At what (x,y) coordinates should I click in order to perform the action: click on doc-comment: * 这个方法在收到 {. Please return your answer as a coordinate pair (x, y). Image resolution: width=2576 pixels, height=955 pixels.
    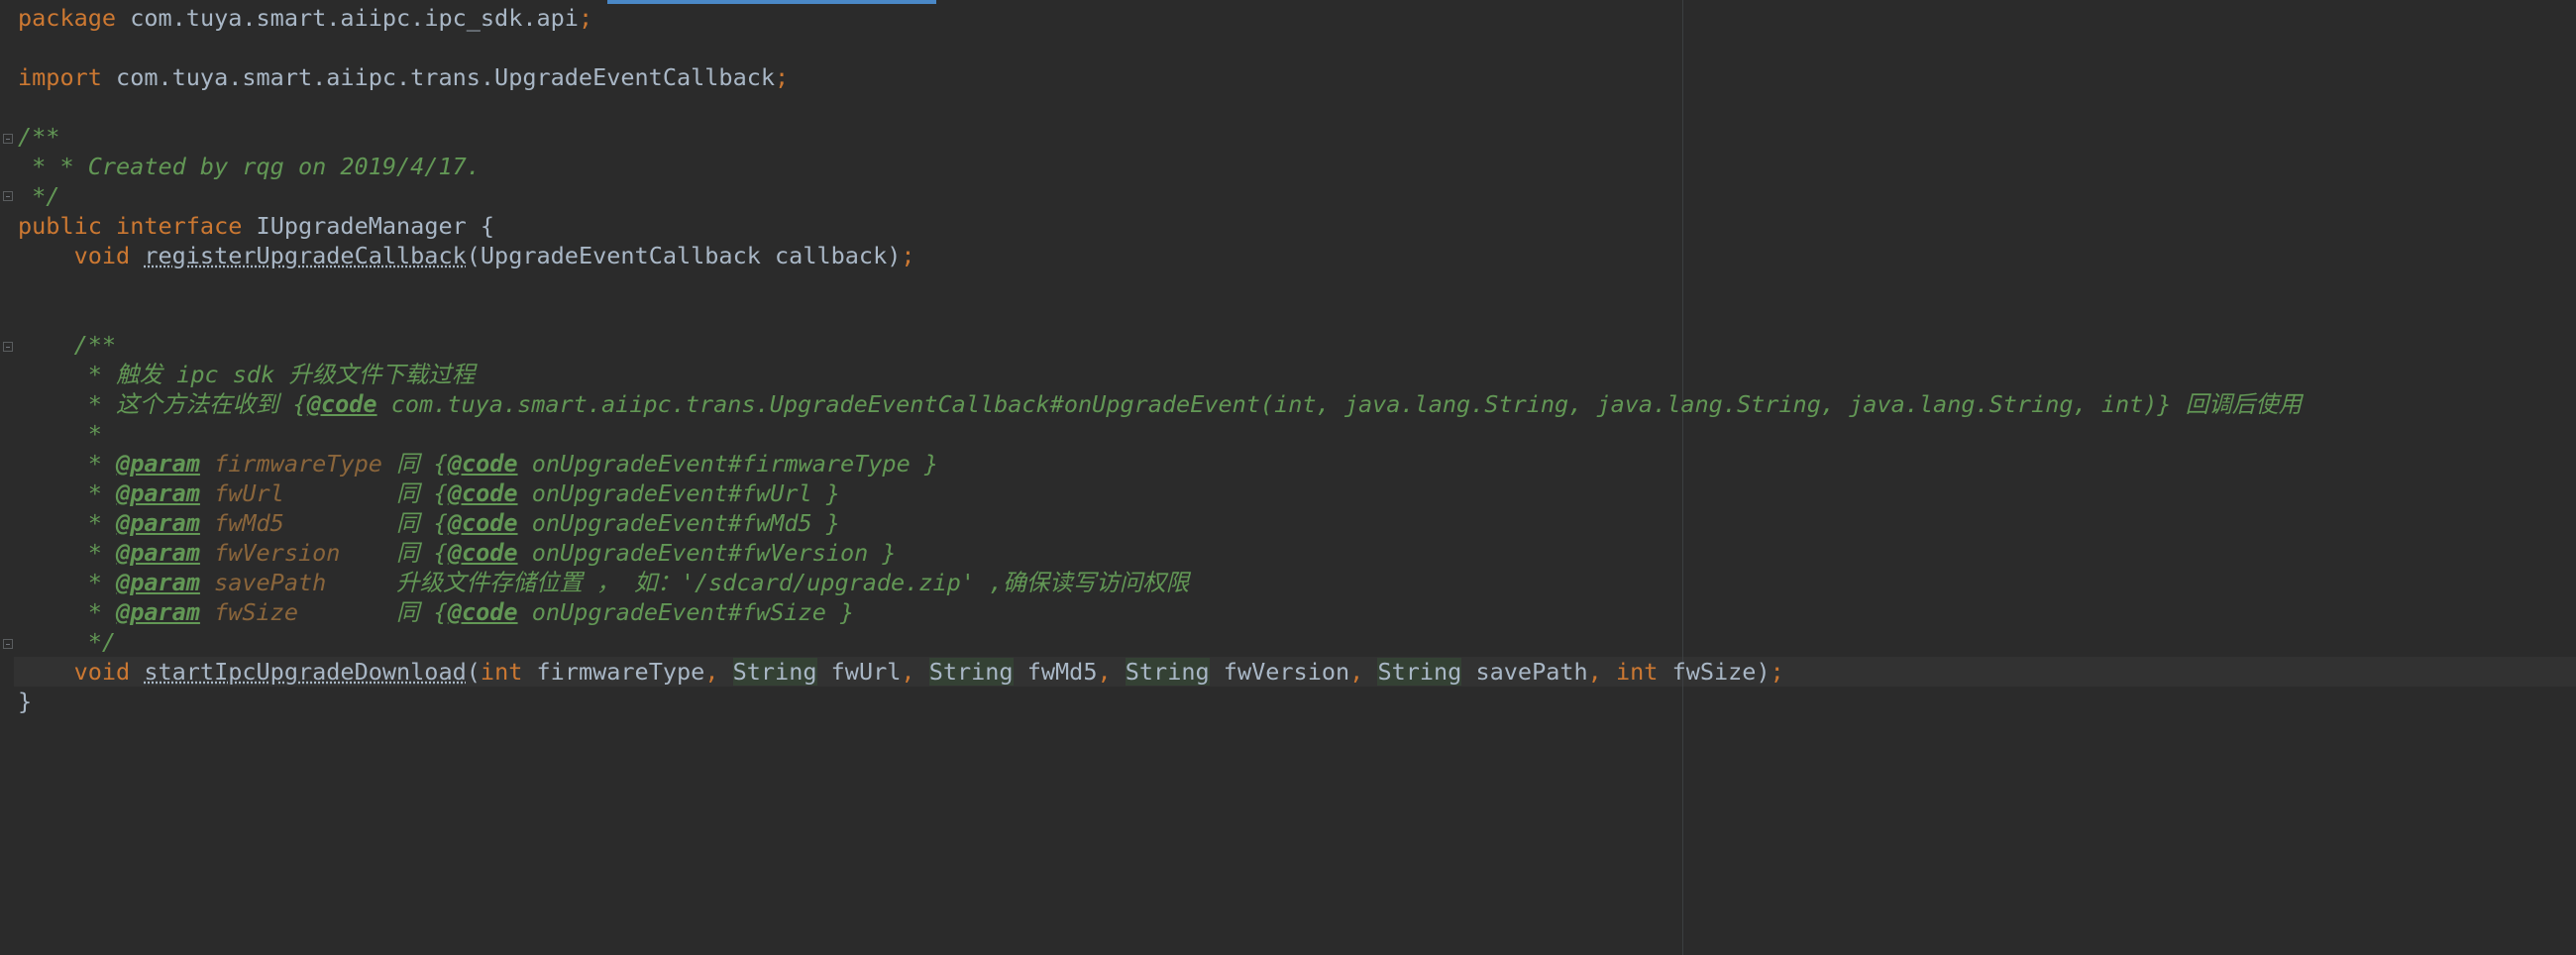
    Looking at the image, I should click on (190, 404).